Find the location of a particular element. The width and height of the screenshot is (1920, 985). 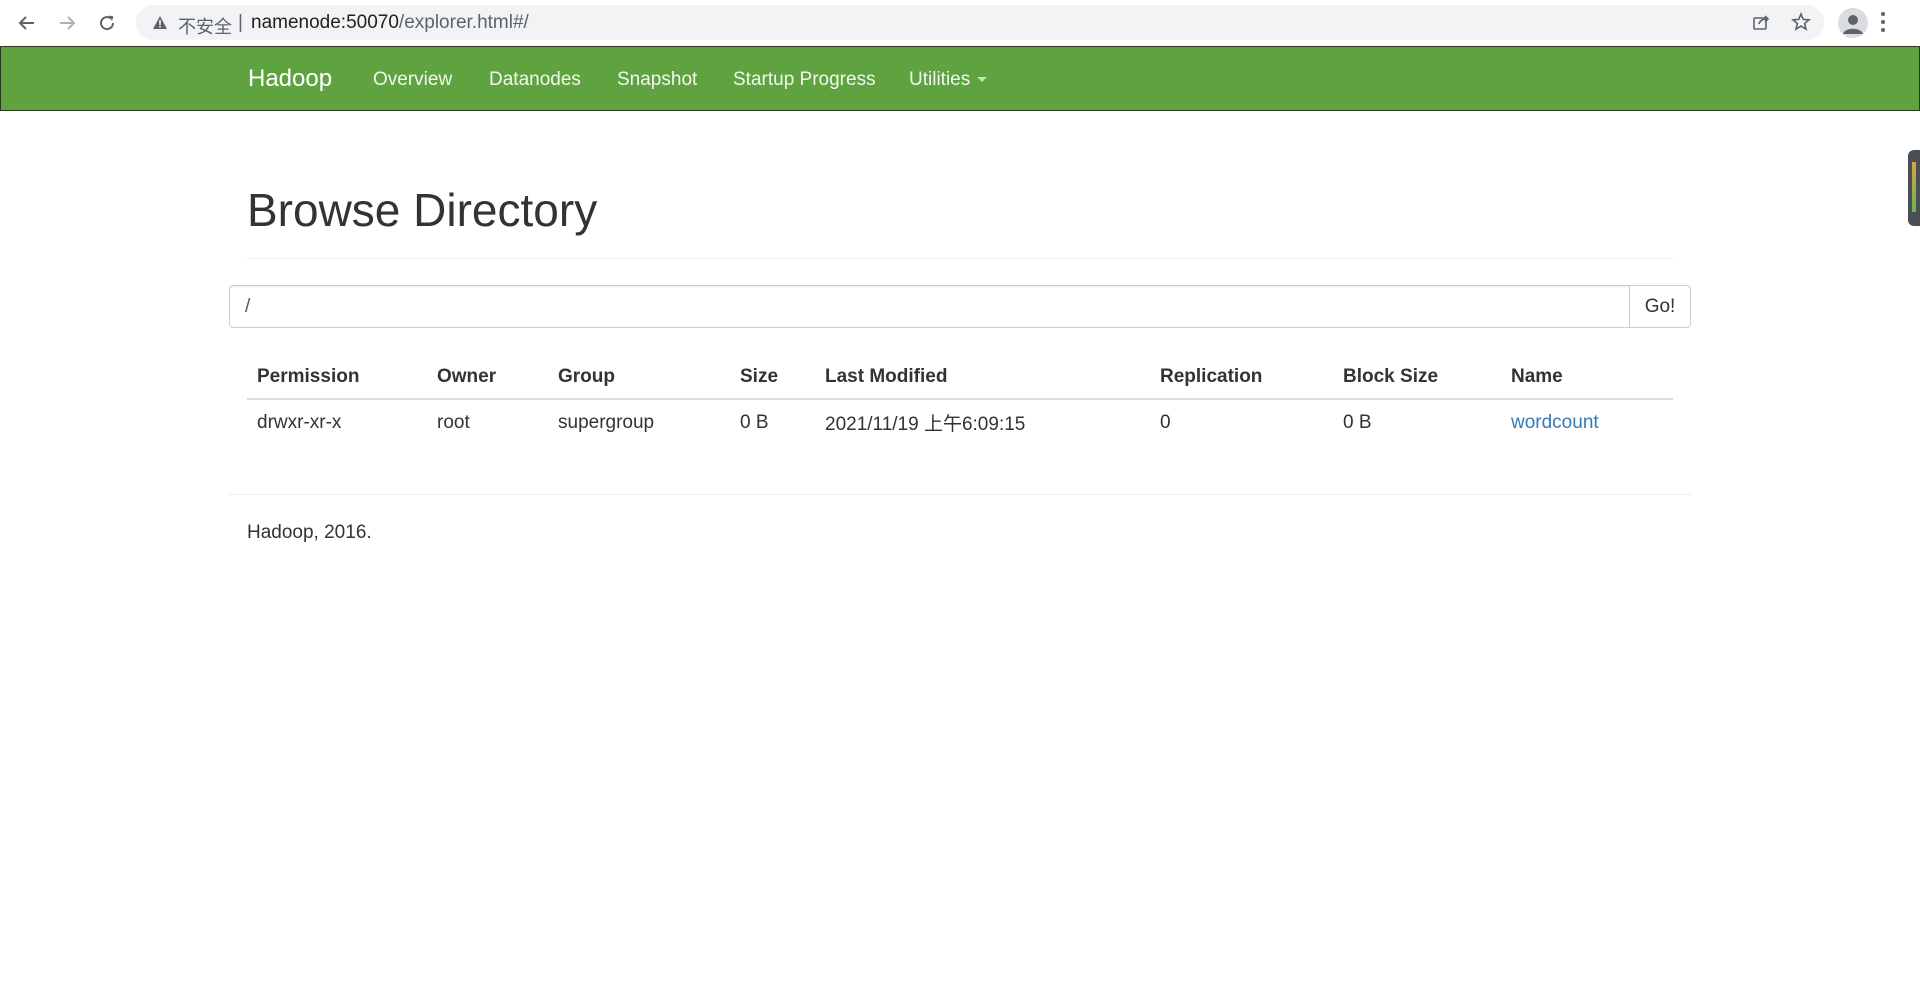

navbar-brand: Hadoop is located at coordinates (290, 79).